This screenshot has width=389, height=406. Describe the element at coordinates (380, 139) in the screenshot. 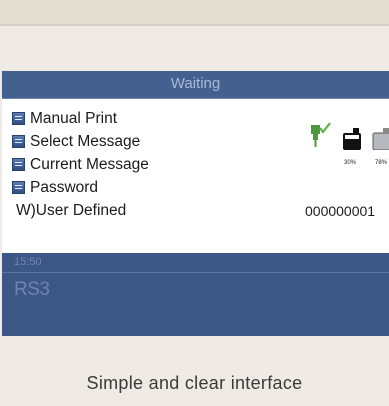

I see `solvent-bottle-icon` at that location.